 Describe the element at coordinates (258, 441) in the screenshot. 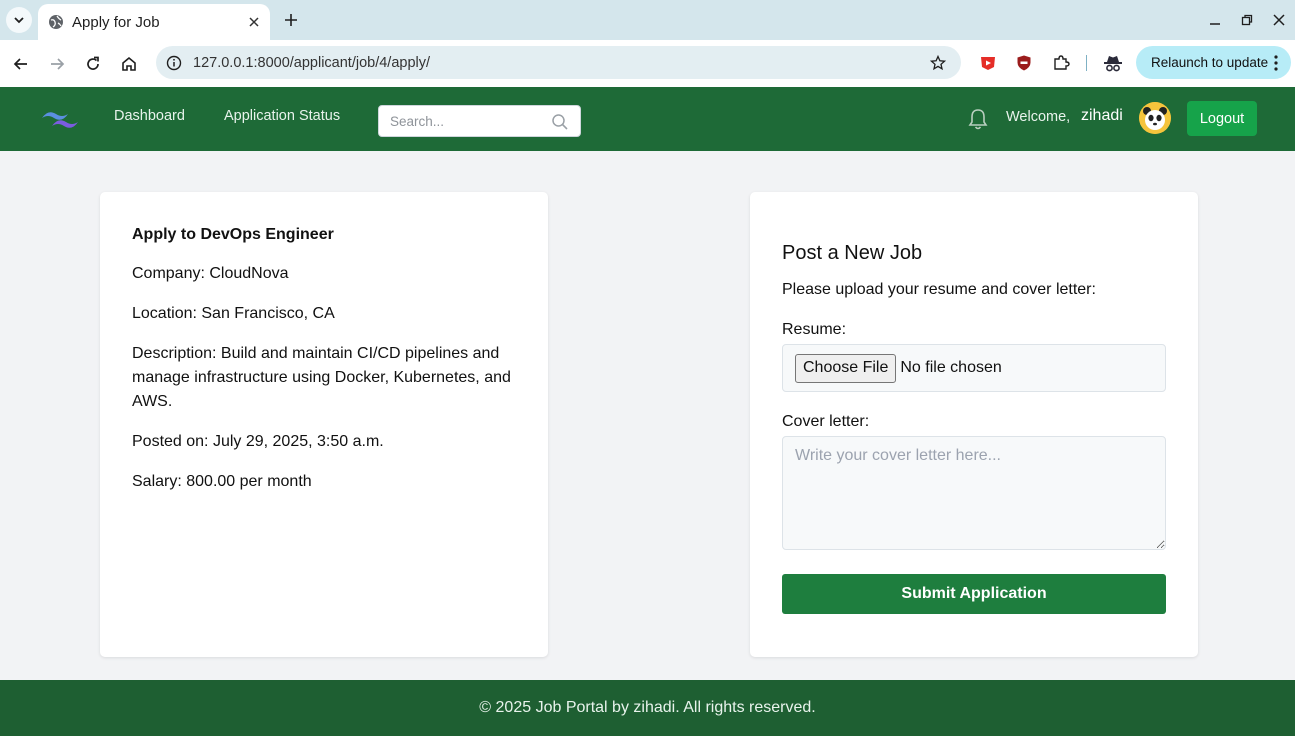

I see `job-posted-date: Posted on: July 29, 2025, 3:50 a.m.` at that location.